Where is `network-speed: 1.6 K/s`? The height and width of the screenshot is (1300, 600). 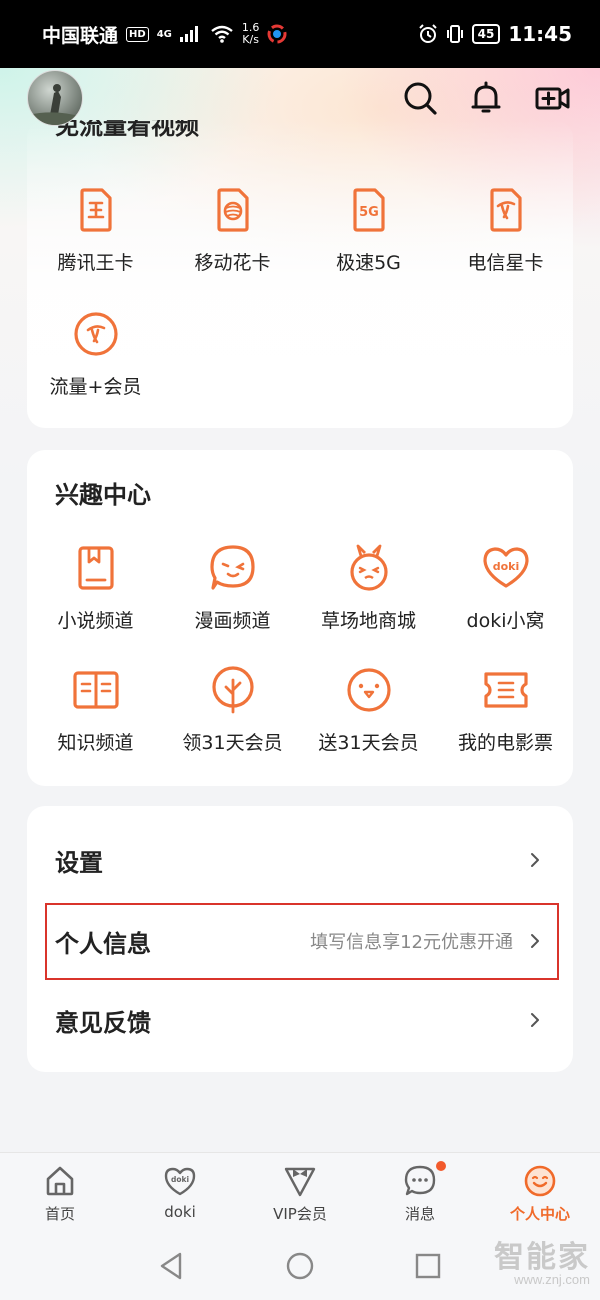 network-speed: 1.6 K/s is located at coordinates (251, 34).